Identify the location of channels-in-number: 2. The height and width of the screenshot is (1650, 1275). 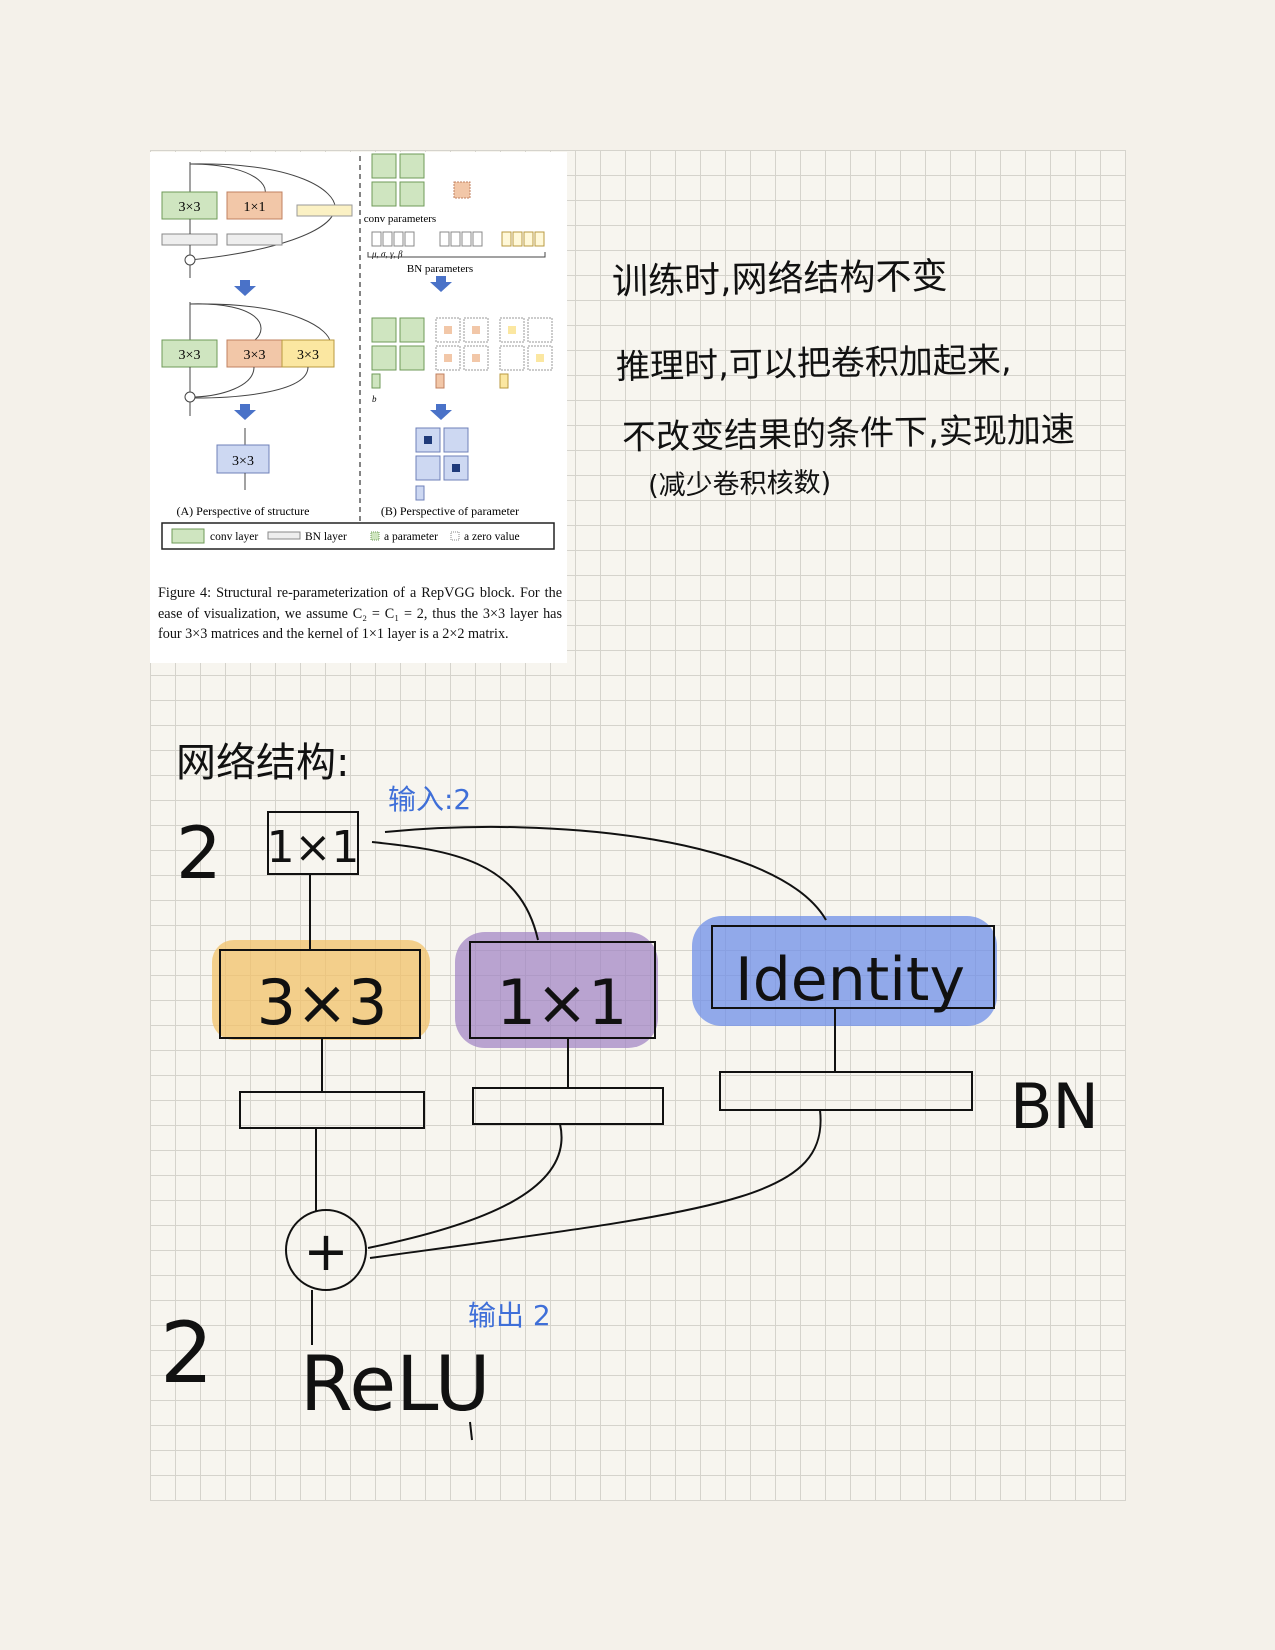
(199, 853).